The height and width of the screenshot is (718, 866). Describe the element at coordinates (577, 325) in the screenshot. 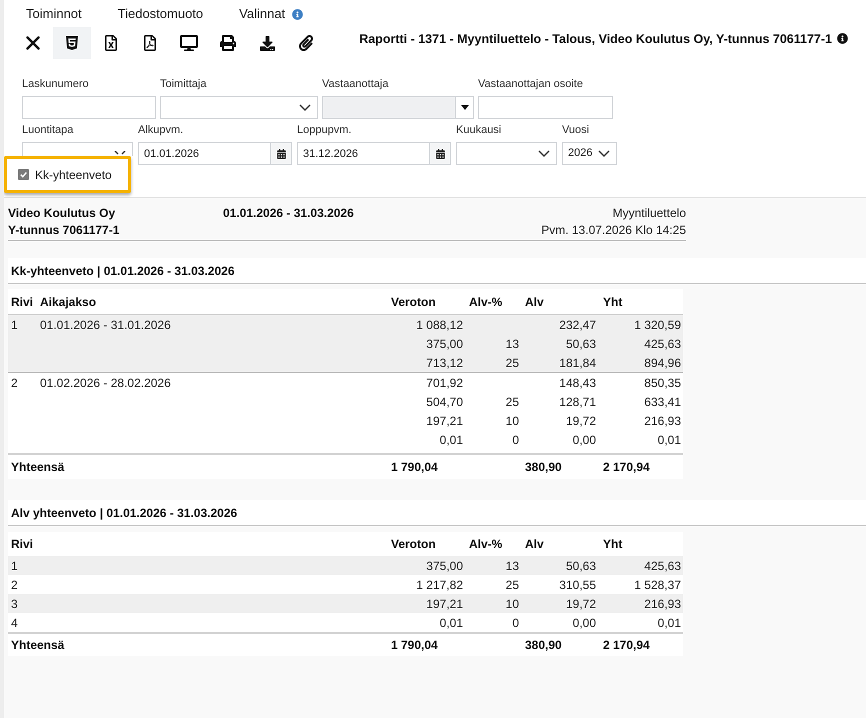

I see `table-cell: 232,47` at that location.